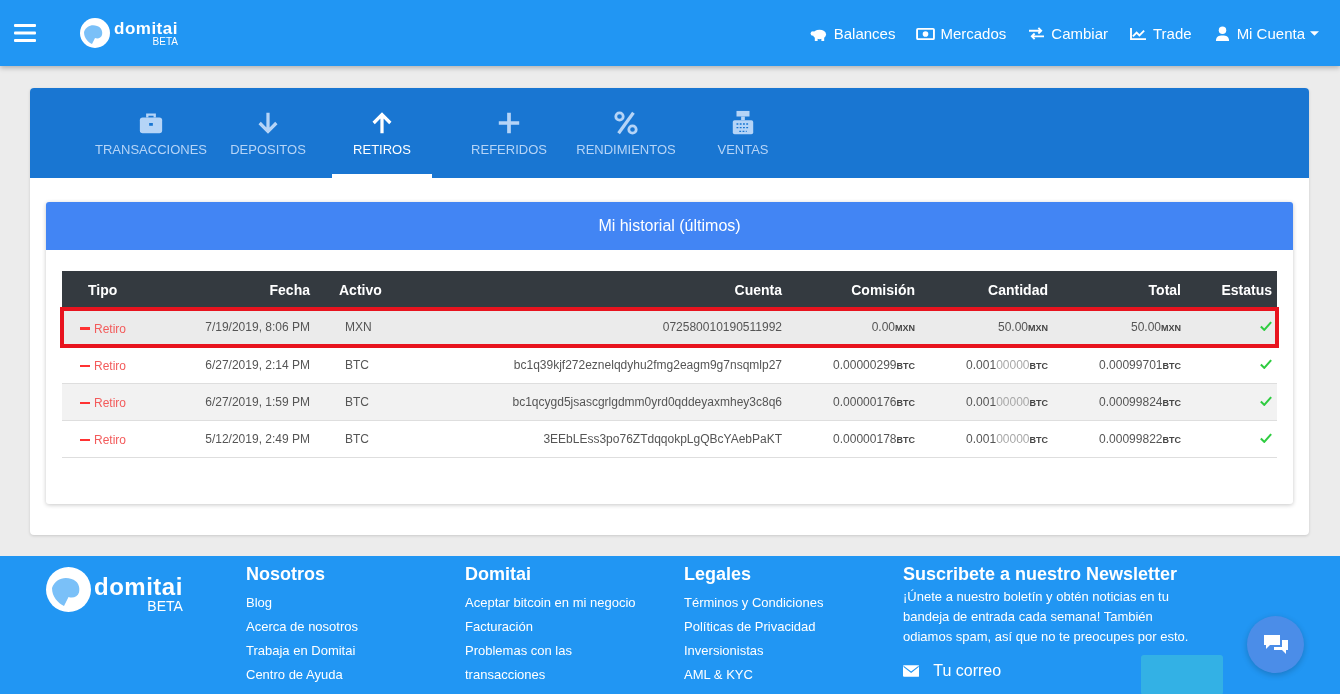  I want to click on line-chart-icon, so click(1138, 33).